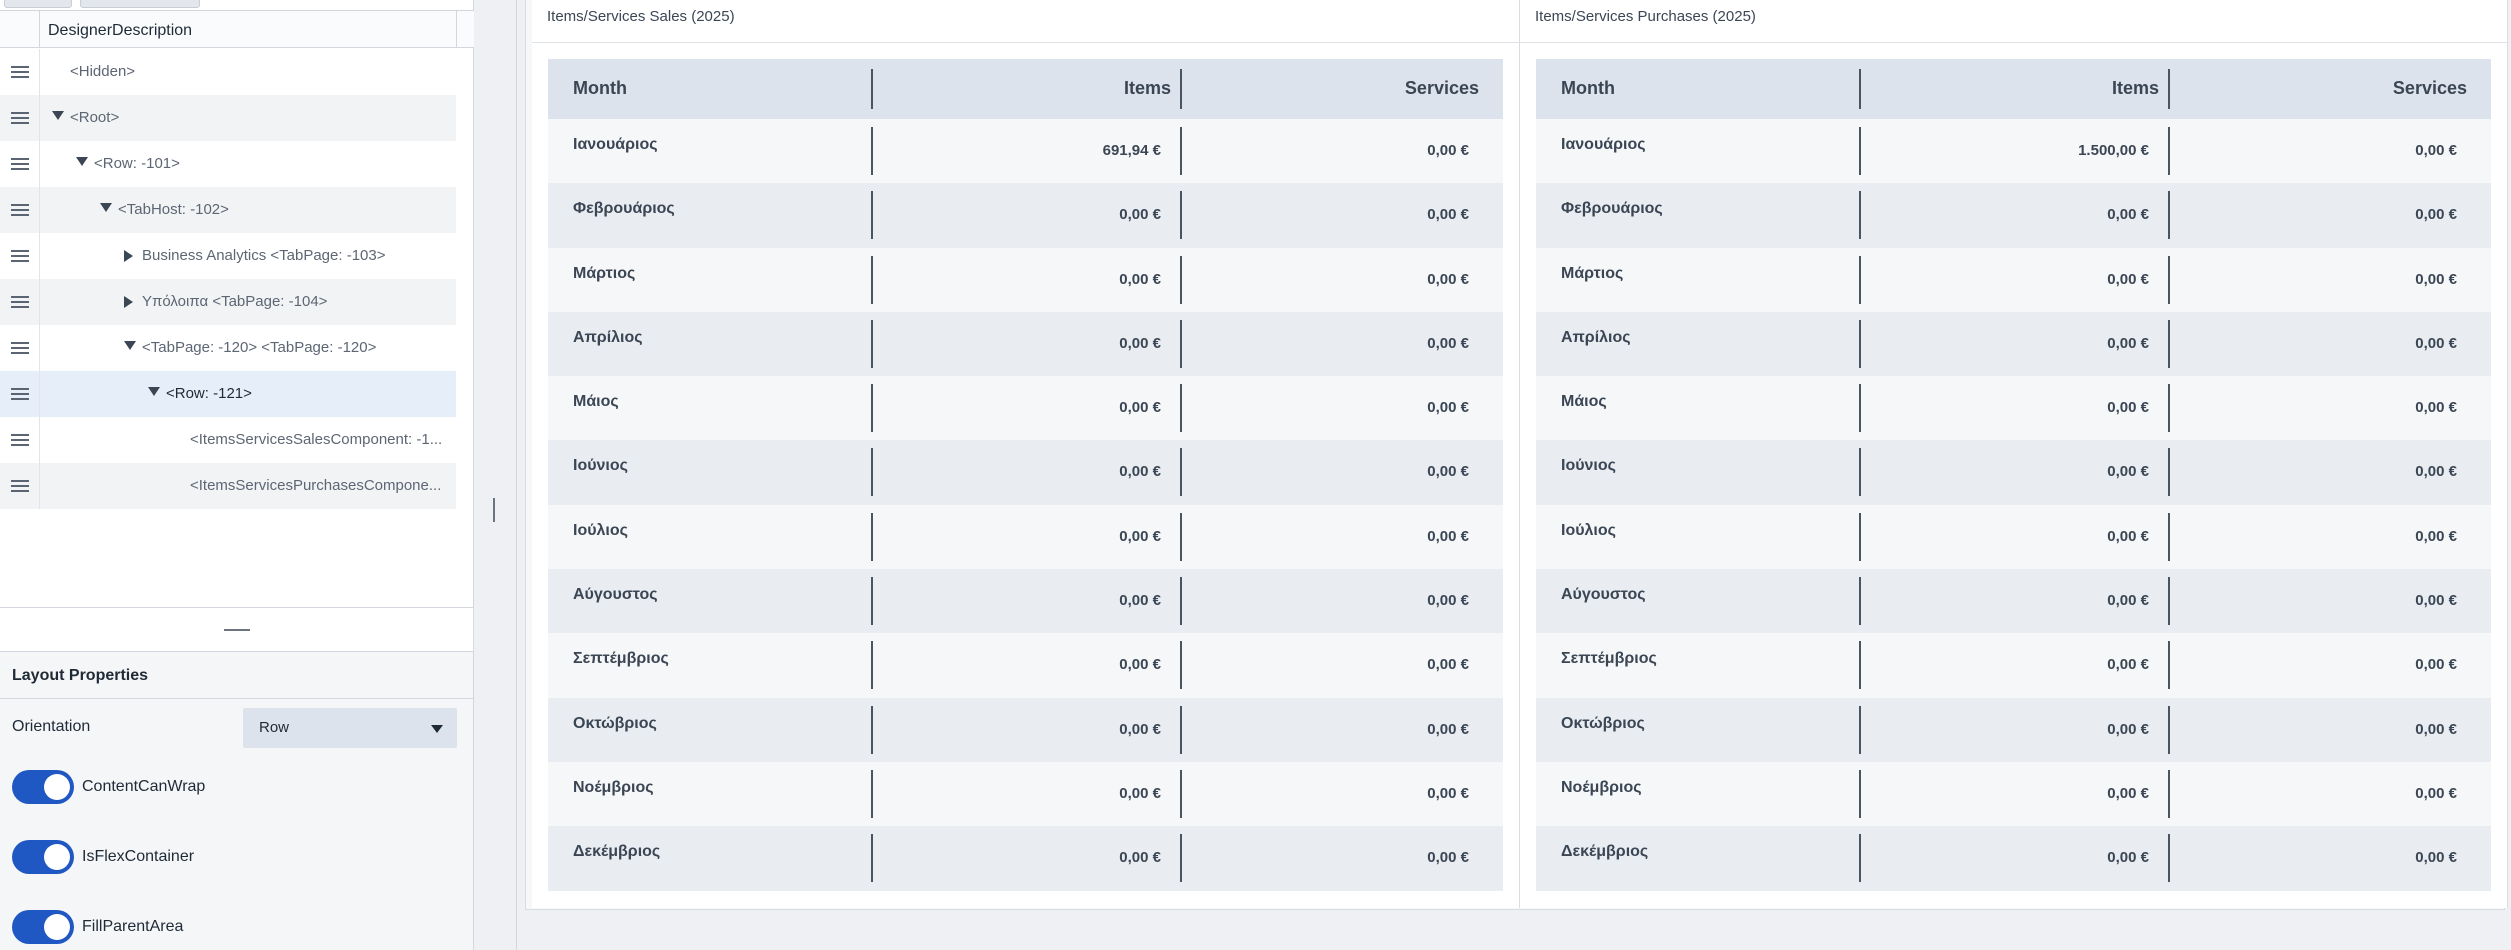  Describe the element at coordinates (228, 256) in the screenshot. I see `tree-row: Business Analytics <TabPage: -103>` at that location.